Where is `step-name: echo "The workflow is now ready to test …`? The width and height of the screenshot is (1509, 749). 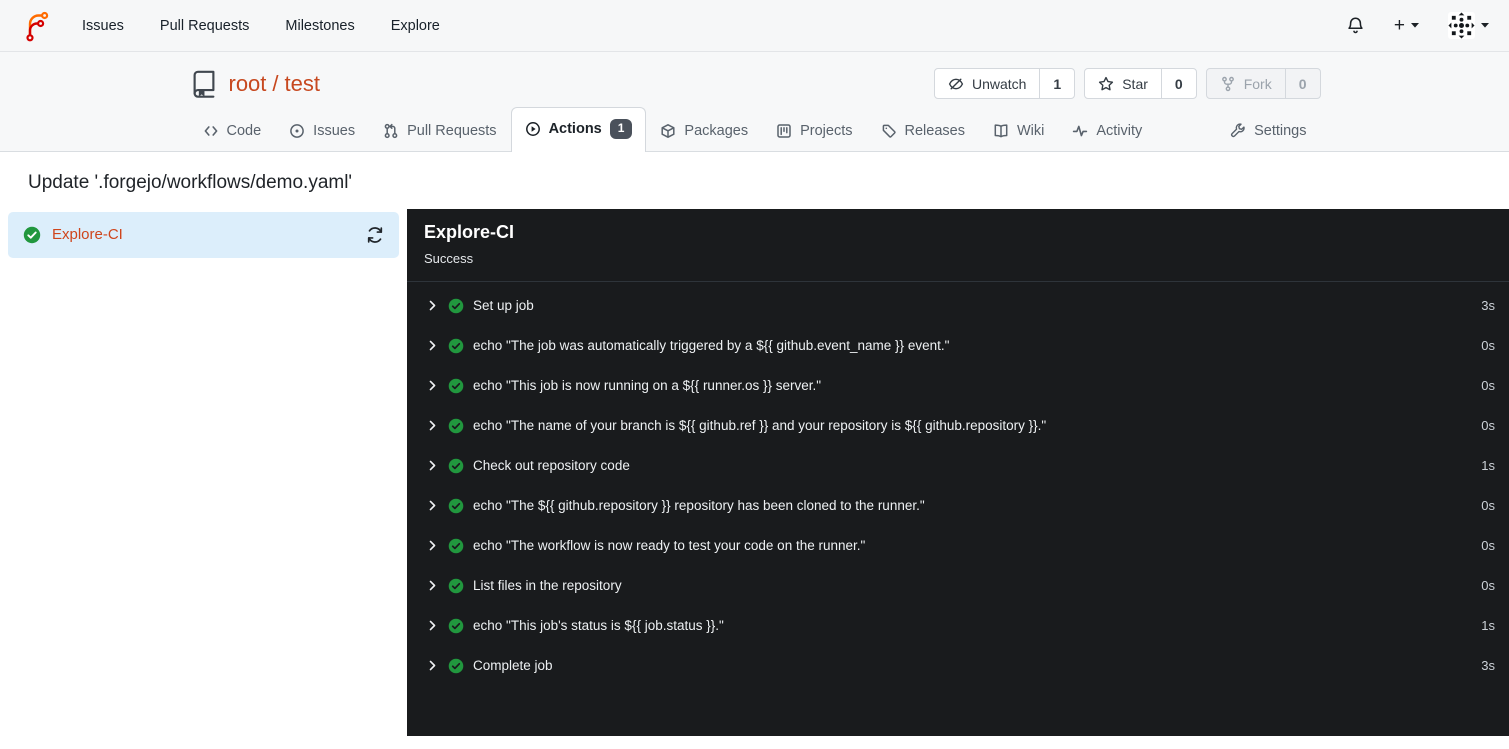 step-name: echo "The workflow is now ready to test … is located at coordinates (669, 546).